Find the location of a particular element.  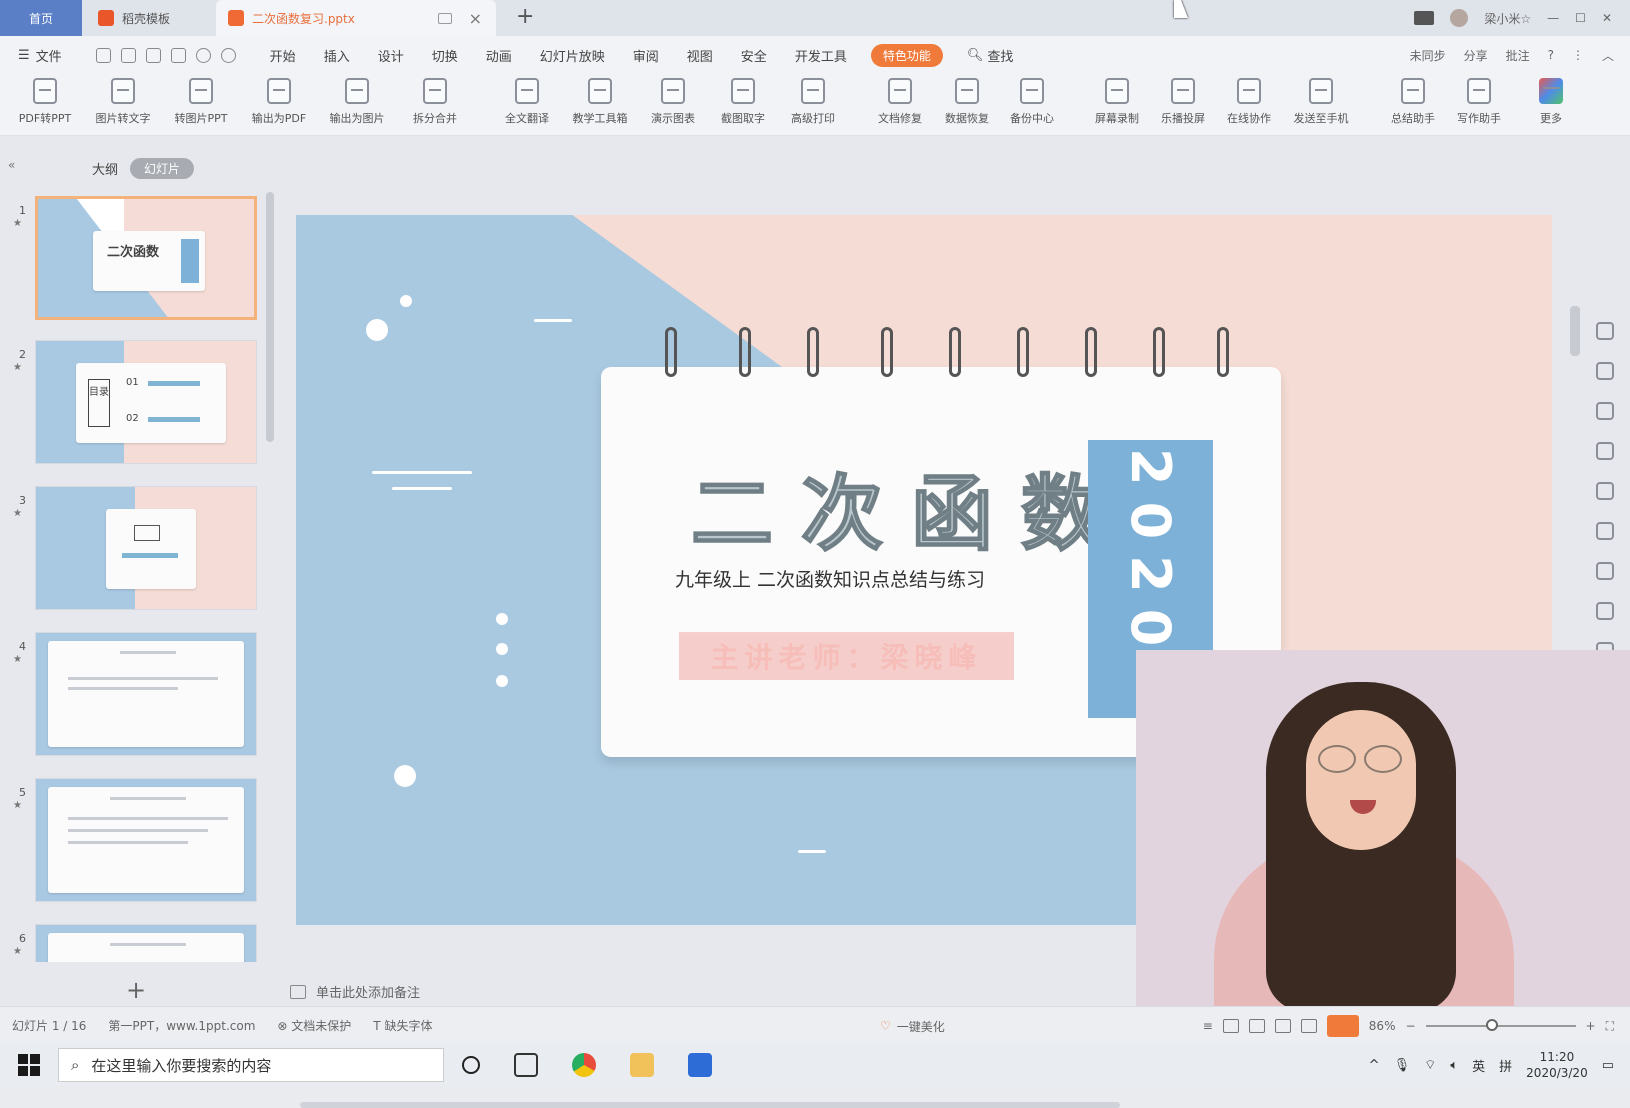

layout-panel-icon is located at coordinates (1605, 371).